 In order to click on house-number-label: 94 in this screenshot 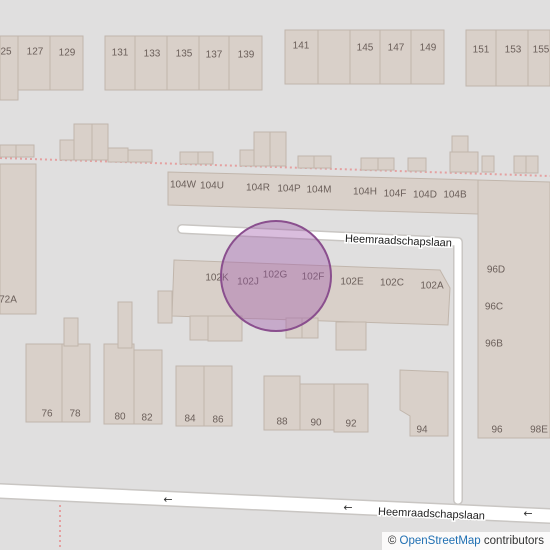, I will do `click(422, 430)`.